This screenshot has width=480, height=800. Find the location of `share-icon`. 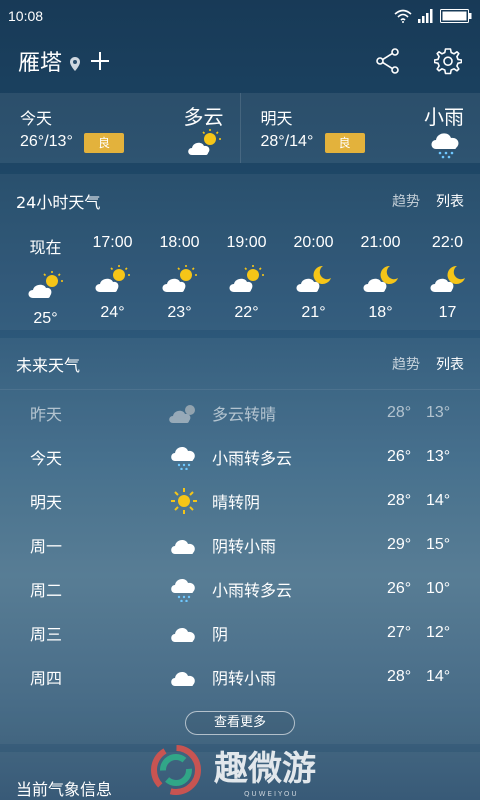

share-icon is located at coordinates (388, 61).